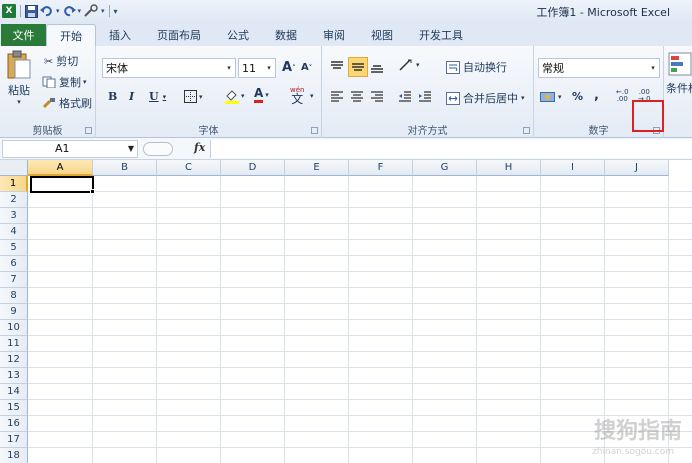  What do you see at coordinates (253, 168) in the screenshot?
I see `column-header-d: D` at bounding box center [253, 168].